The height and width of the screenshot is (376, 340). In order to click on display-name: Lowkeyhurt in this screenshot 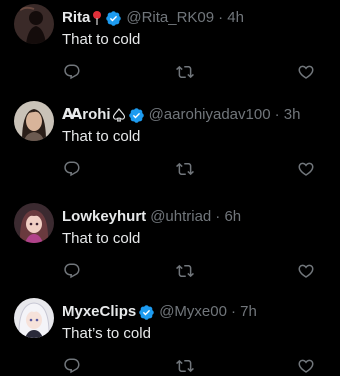, I will do `click(104, 217)`.